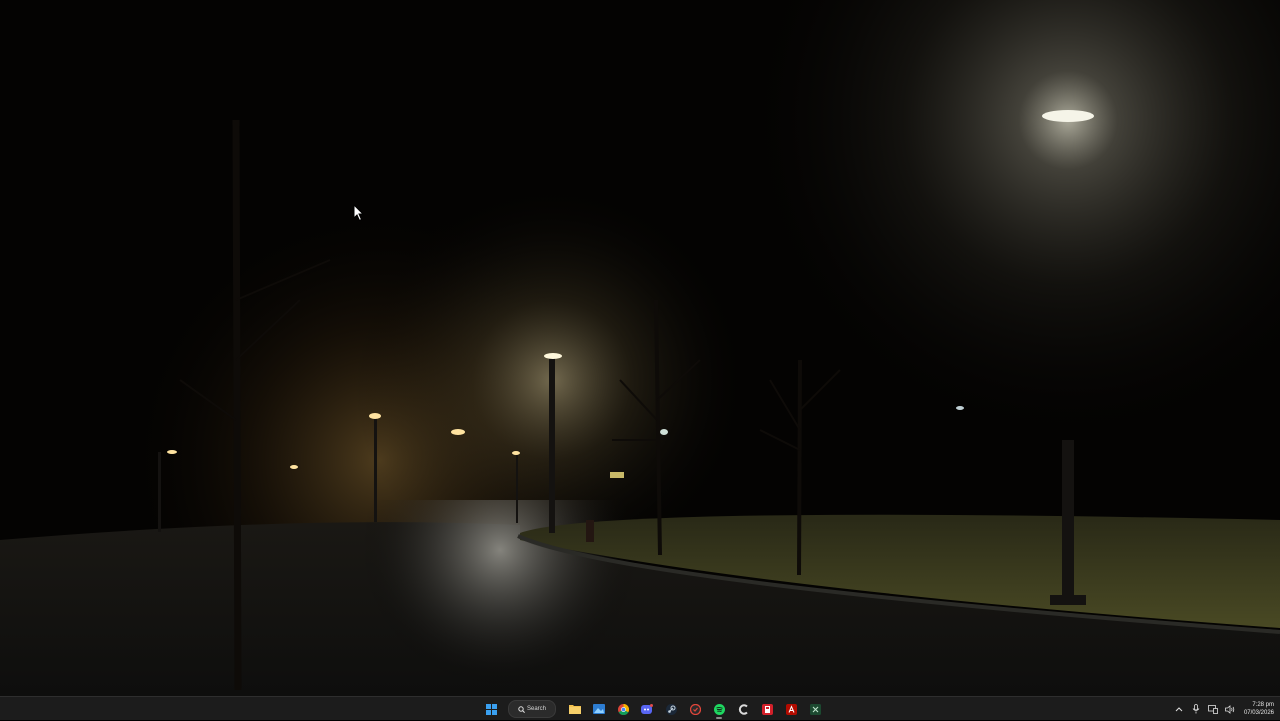 Image resolution: width=1280 pixels, height=721 pixels. I want to click on excel-icon, so click(815, 709).